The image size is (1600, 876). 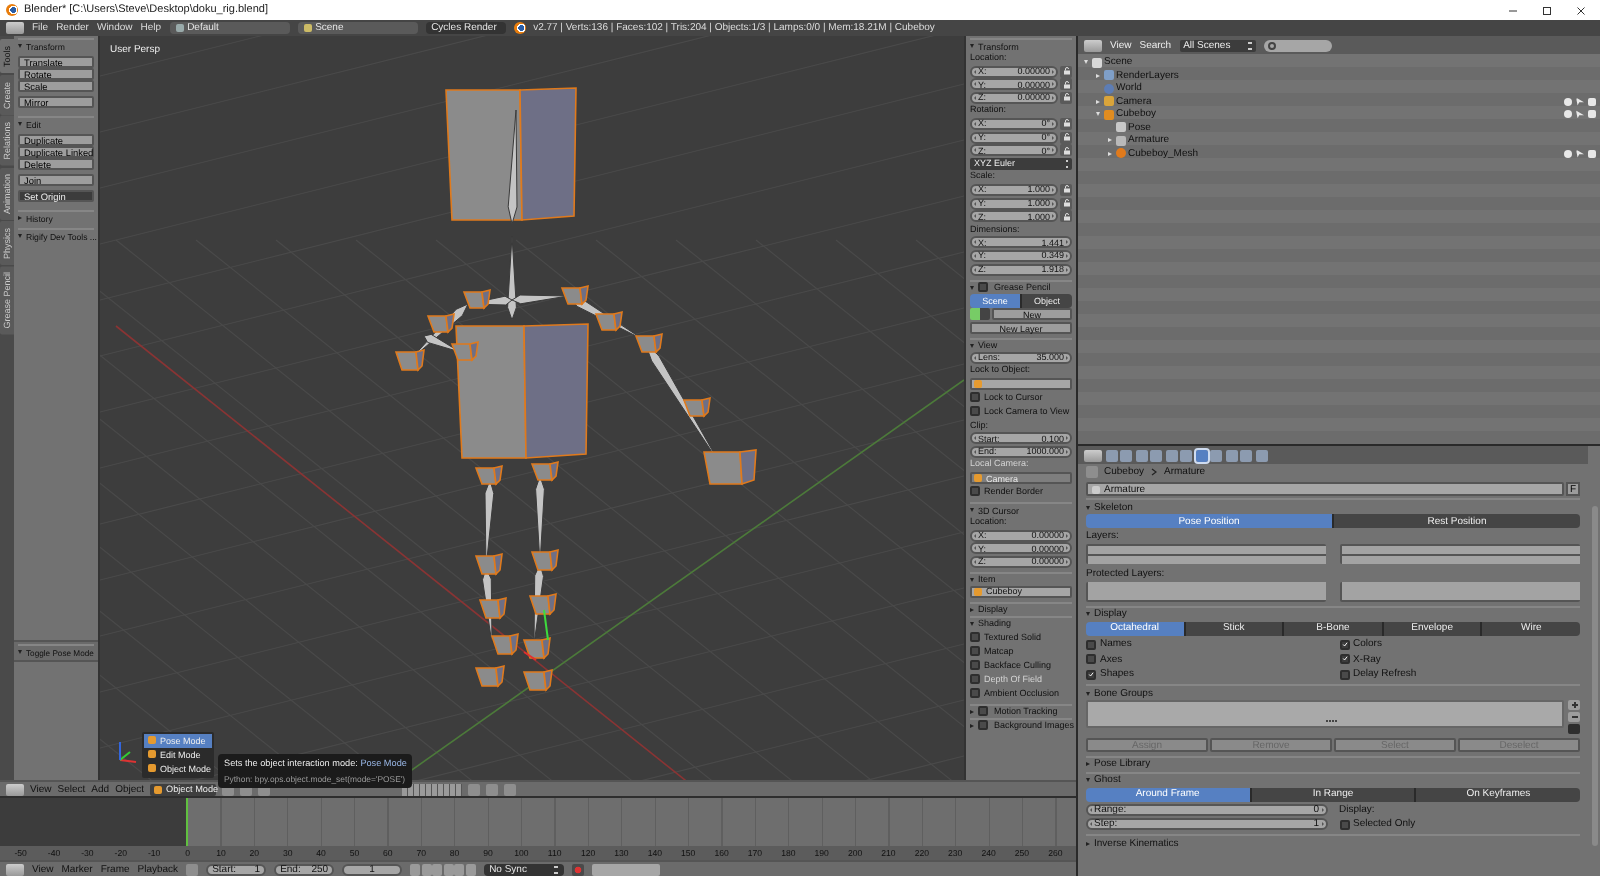 What do you see at coordinates (1592, 153) in the screenshot?
I see `render-toggle-icon` at bounding box center [1592, 153].